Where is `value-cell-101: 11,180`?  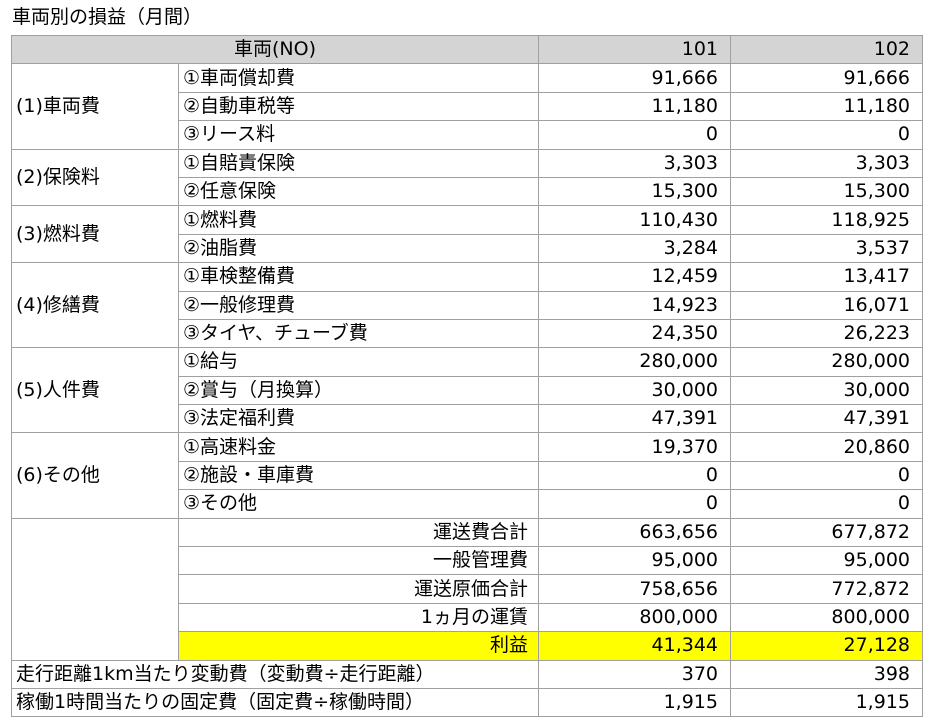
value-cell-101: 11,180 is located at coordinates (634, 106).